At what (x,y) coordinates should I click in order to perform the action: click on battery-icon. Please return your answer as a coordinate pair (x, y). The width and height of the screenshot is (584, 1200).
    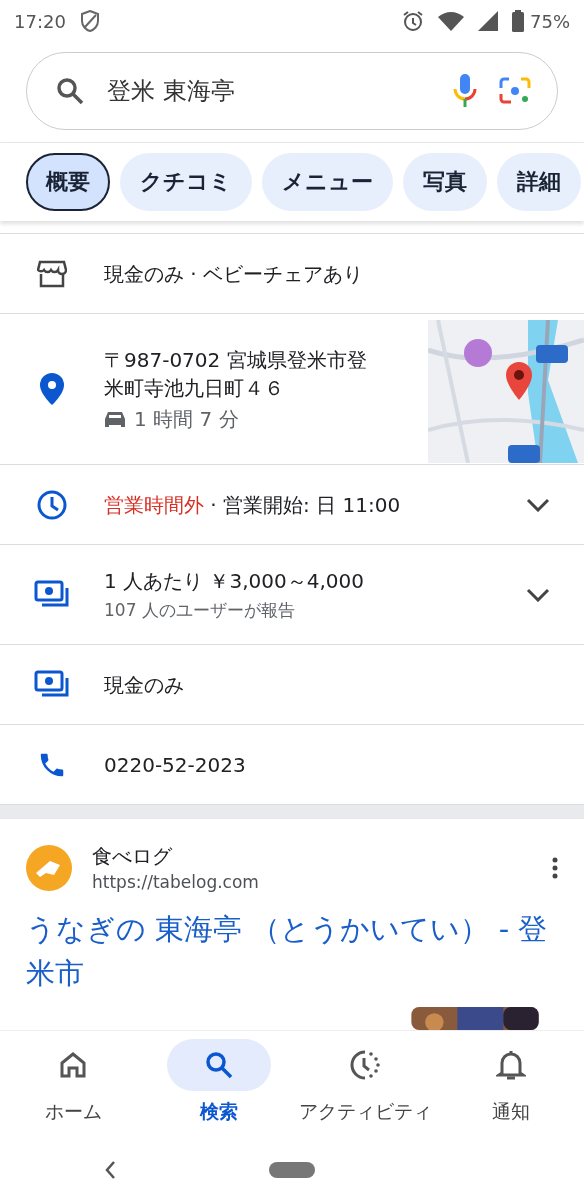
    Looking at the image, I should click on (518, 21).